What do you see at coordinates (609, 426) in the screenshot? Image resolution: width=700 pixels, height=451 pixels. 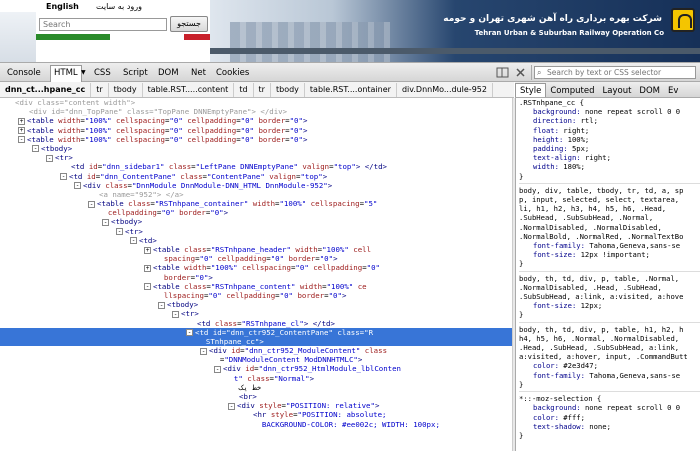 I see `css-property: text-shadow: none;` at bounding box center [609, 426].